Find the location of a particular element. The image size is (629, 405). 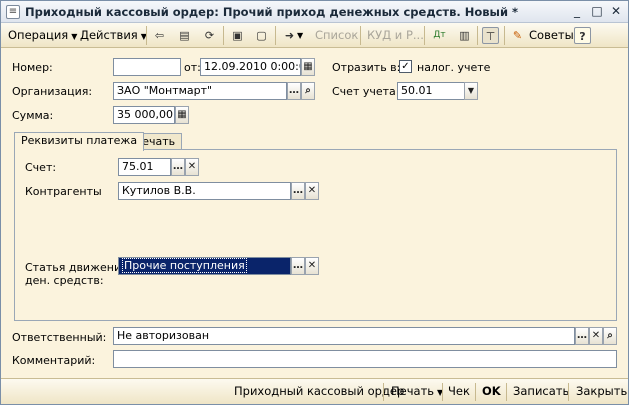

number-label: Номер: is located at coordinates (32, 67).